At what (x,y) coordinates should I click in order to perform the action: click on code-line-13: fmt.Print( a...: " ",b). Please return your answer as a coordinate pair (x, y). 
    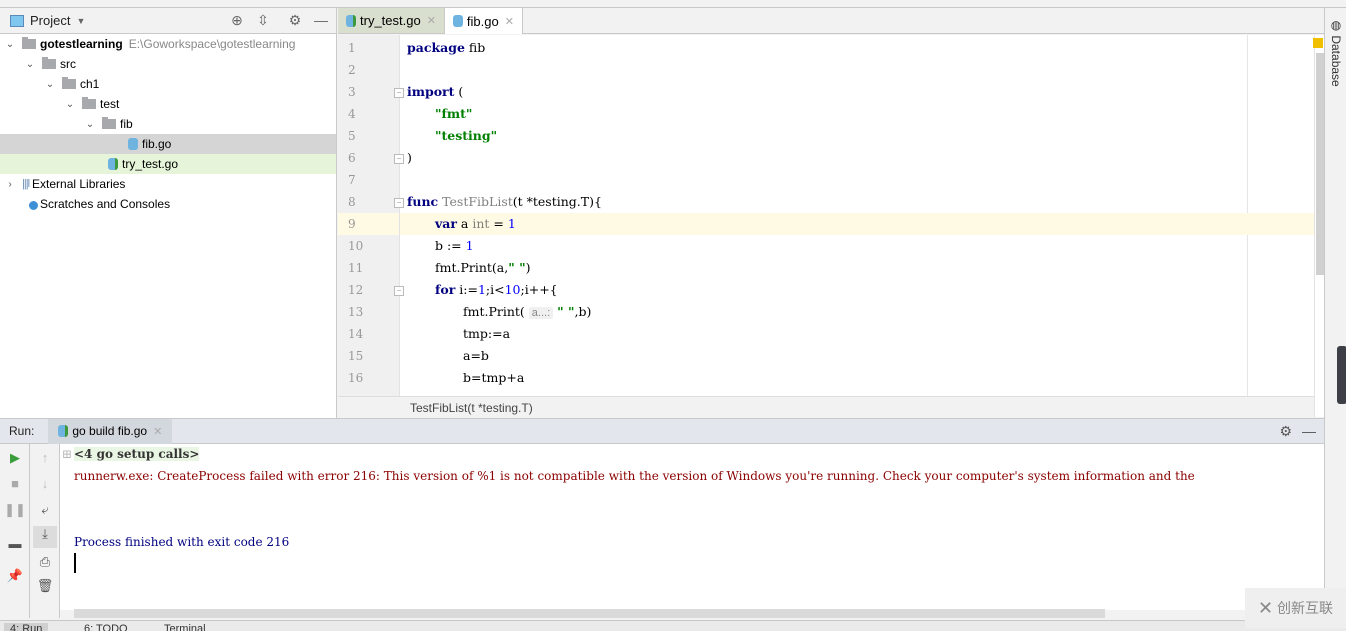
    Looking at the image, I should click on (527, 311).